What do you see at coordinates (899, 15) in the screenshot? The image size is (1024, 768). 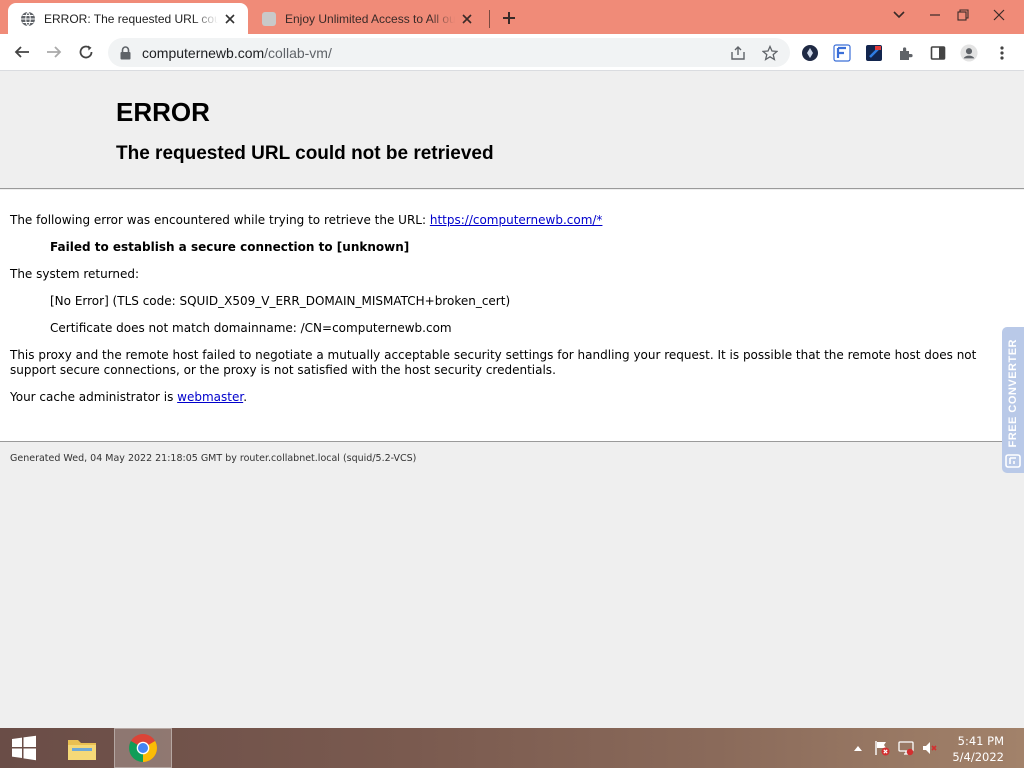 I see `tab-search-chevron-icon` at bounding box center [899, 15].